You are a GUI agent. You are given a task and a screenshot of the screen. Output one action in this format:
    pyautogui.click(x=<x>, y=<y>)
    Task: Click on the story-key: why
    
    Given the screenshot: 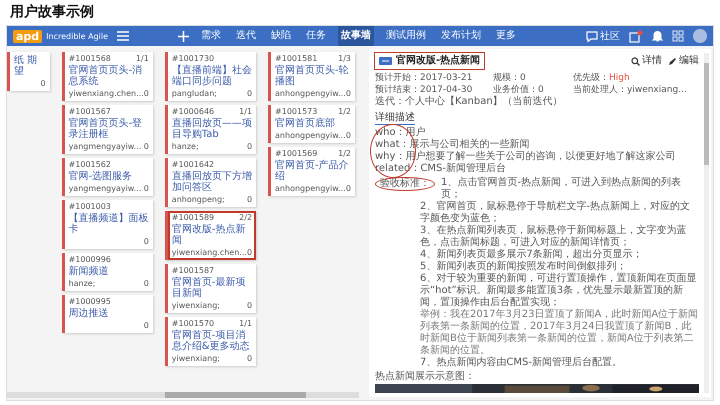 What is the action you would take?
    pyautogui.click(x=385, y=156)
    